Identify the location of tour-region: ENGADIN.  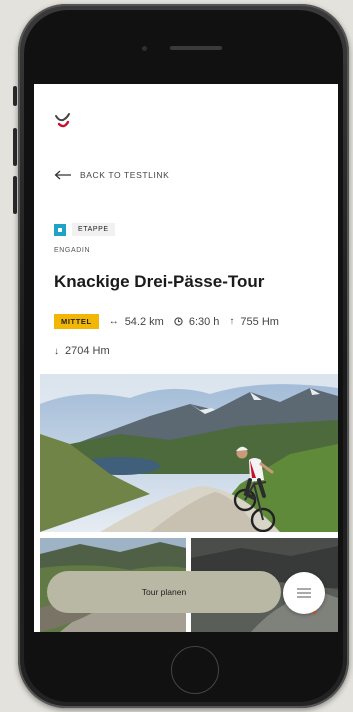
(72, 250).